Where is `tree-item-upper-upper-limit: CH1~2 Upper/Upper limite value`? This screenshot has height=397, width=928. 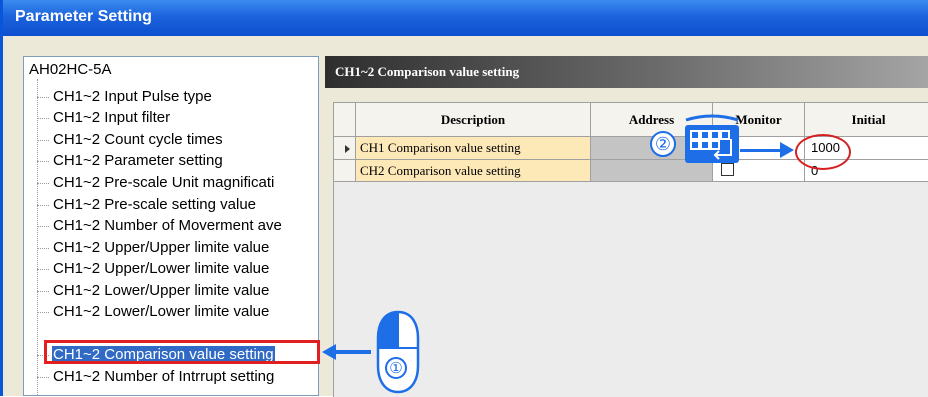
tree-item-upper-upper-limit: CH1~2 Upper/Upper limite value is located at coordinates (177, 248).